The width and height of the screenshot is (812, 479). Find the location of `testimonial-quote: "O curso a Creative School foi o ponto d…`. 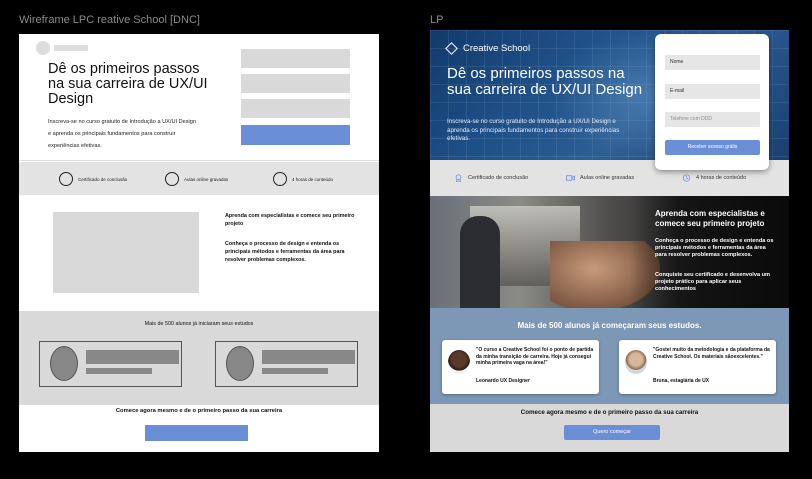

testimonial-quote: "O curso a Creative School foi o ponto d… is located at coordinates (535, 356).